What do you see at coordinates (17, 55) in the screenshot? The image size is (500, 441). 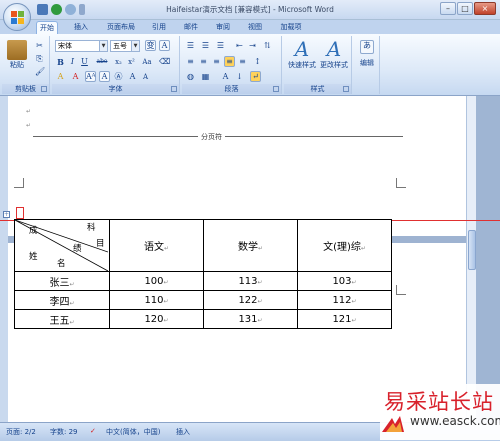 I see `paste-button: 粘贴` at bounding box center [17, 55].